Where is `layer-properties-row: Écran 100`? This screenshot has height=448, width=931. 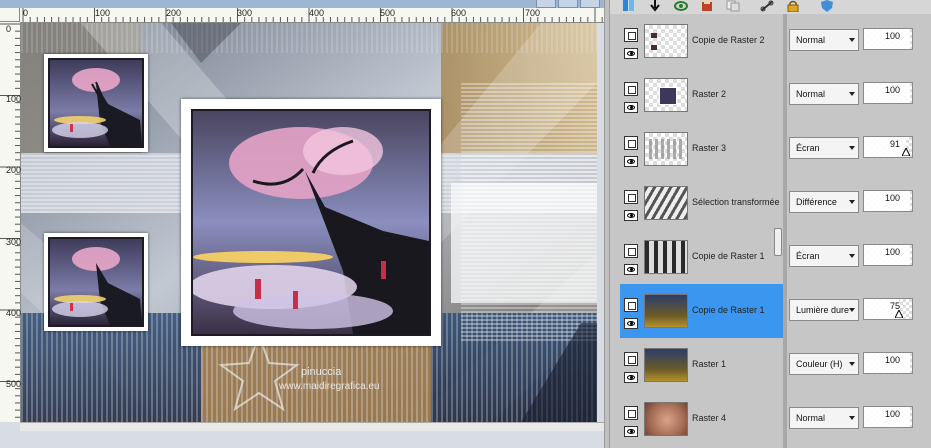 layer-properties-row: Écran 100 is located at coordinates (859, 257).